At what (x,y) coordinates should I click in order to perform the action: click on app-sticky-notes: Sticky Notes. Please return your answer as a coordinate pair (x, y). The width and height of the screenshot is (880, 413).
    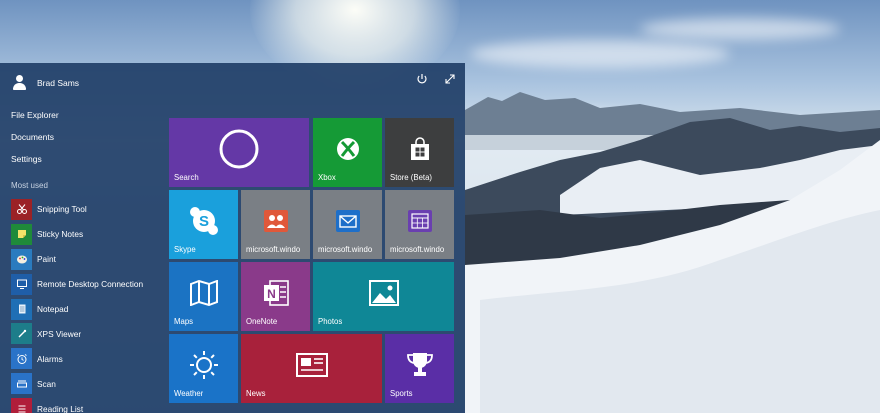
    Looking at the image, I should click on (77, 234).